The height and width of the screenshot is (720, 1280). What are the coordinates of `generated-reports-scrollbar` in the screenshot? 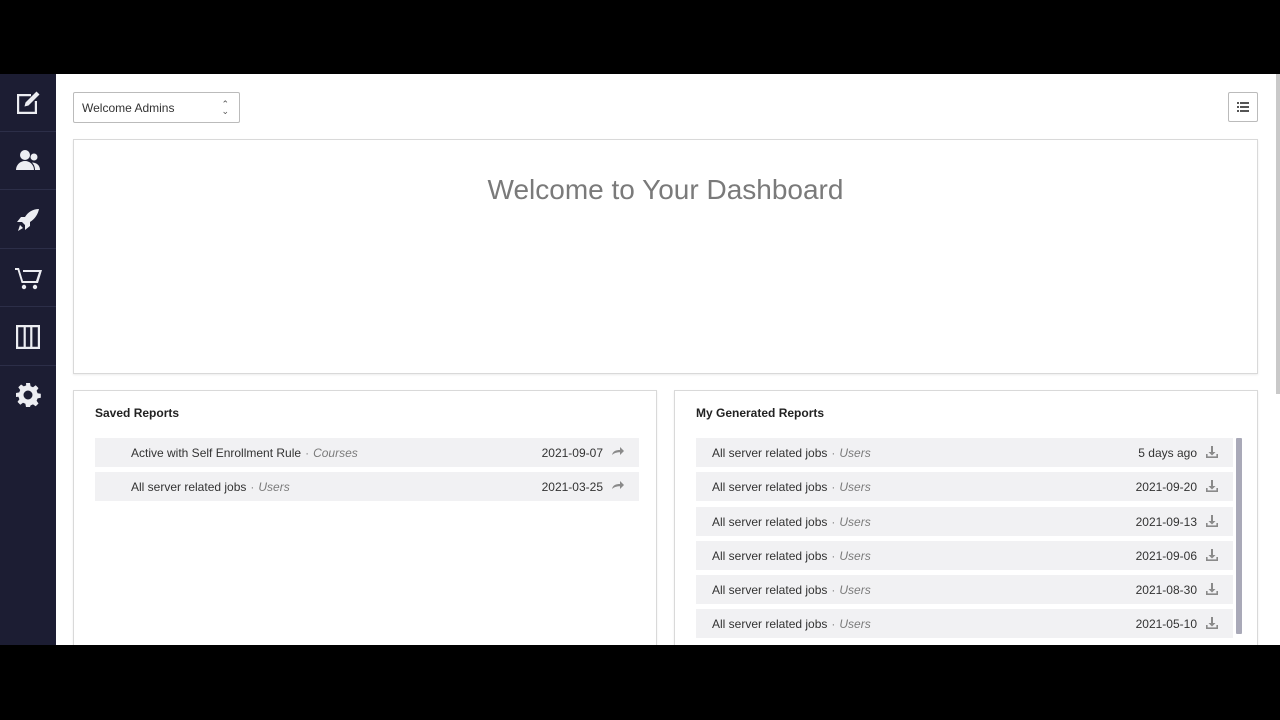 It's located at (1239, 536).